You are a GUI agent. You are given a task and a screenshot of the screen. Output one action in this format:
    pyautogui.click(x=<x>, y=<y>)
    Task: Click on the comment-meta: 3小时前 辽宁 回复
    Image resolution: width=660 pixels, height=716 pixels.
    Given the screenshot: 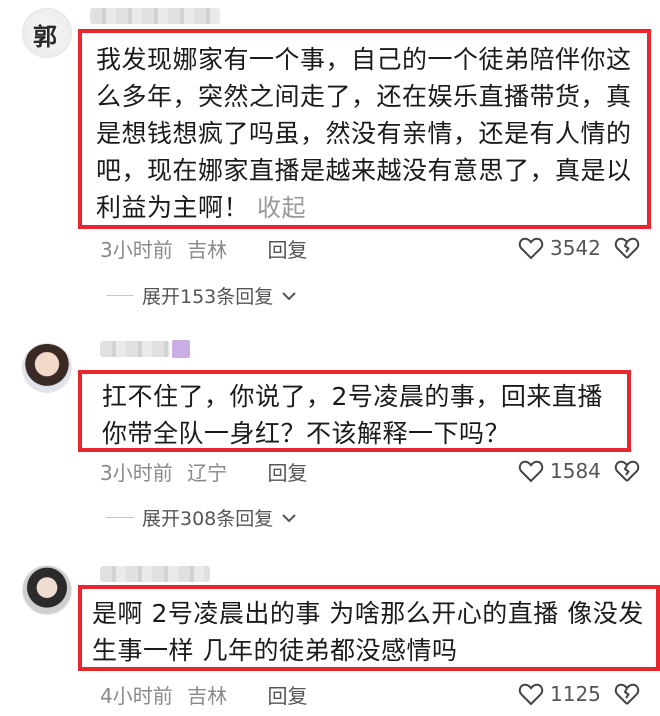 What is the action you would take?
    pyautogui.click(x=203, y=471)
    